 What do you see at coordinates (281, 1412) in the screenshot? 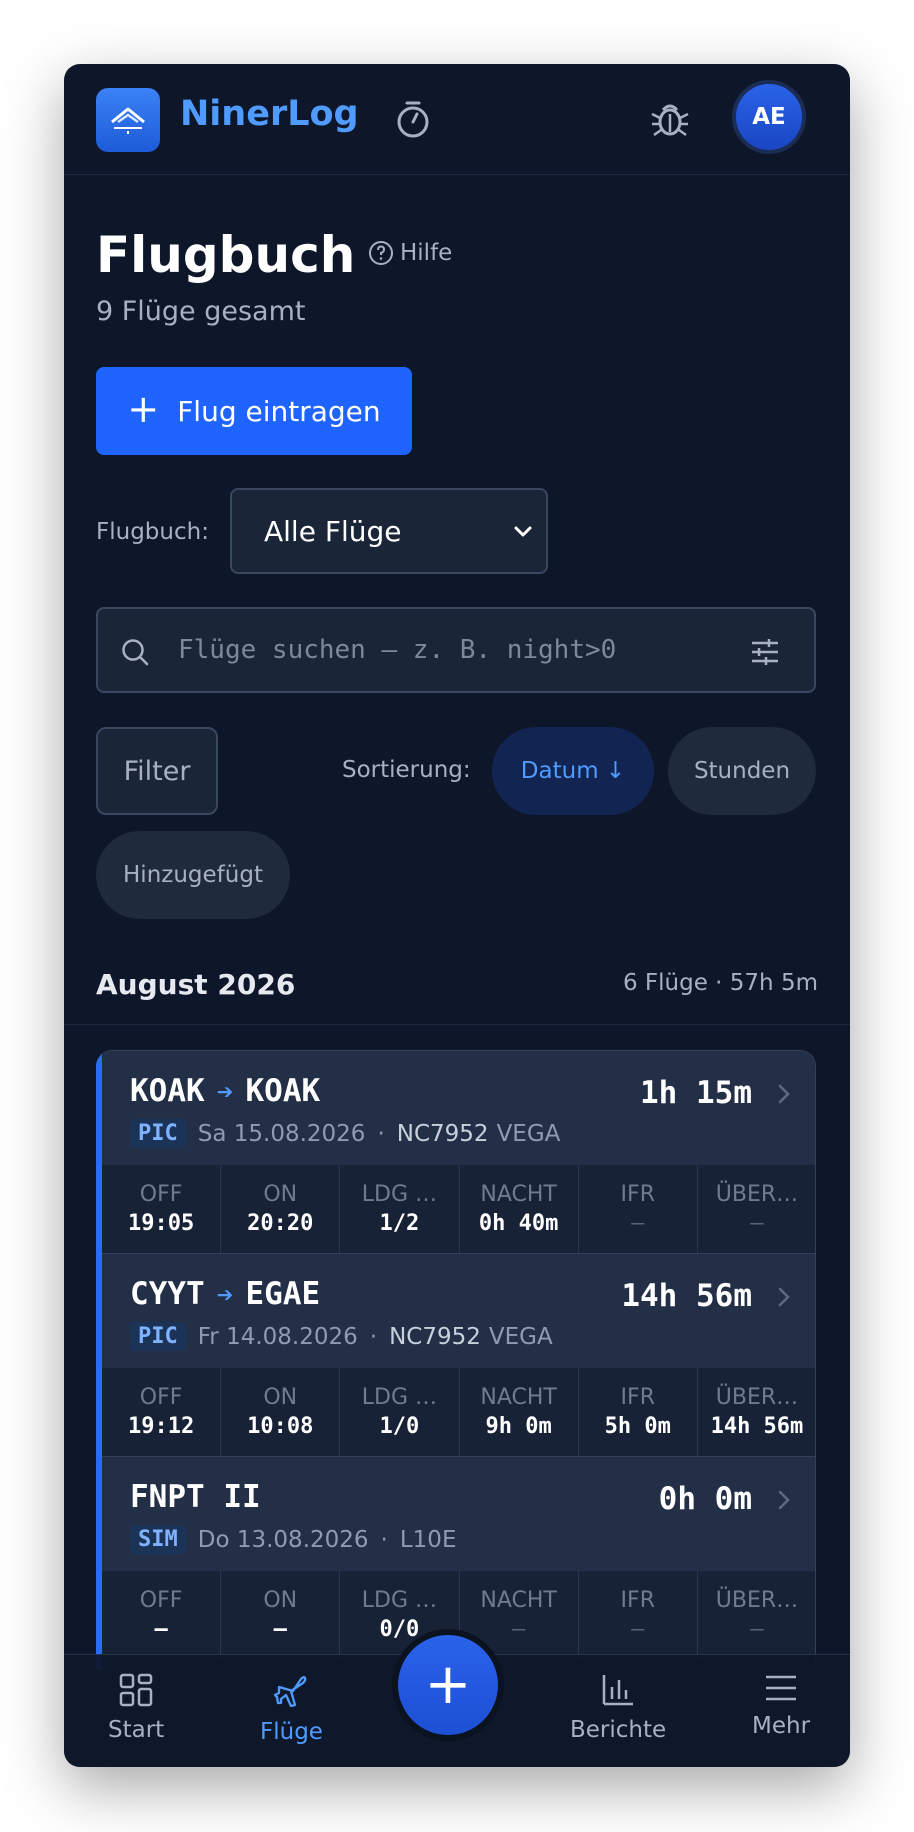
I see `stat-on: ON 10:08` at bounding box center [281, 1412].